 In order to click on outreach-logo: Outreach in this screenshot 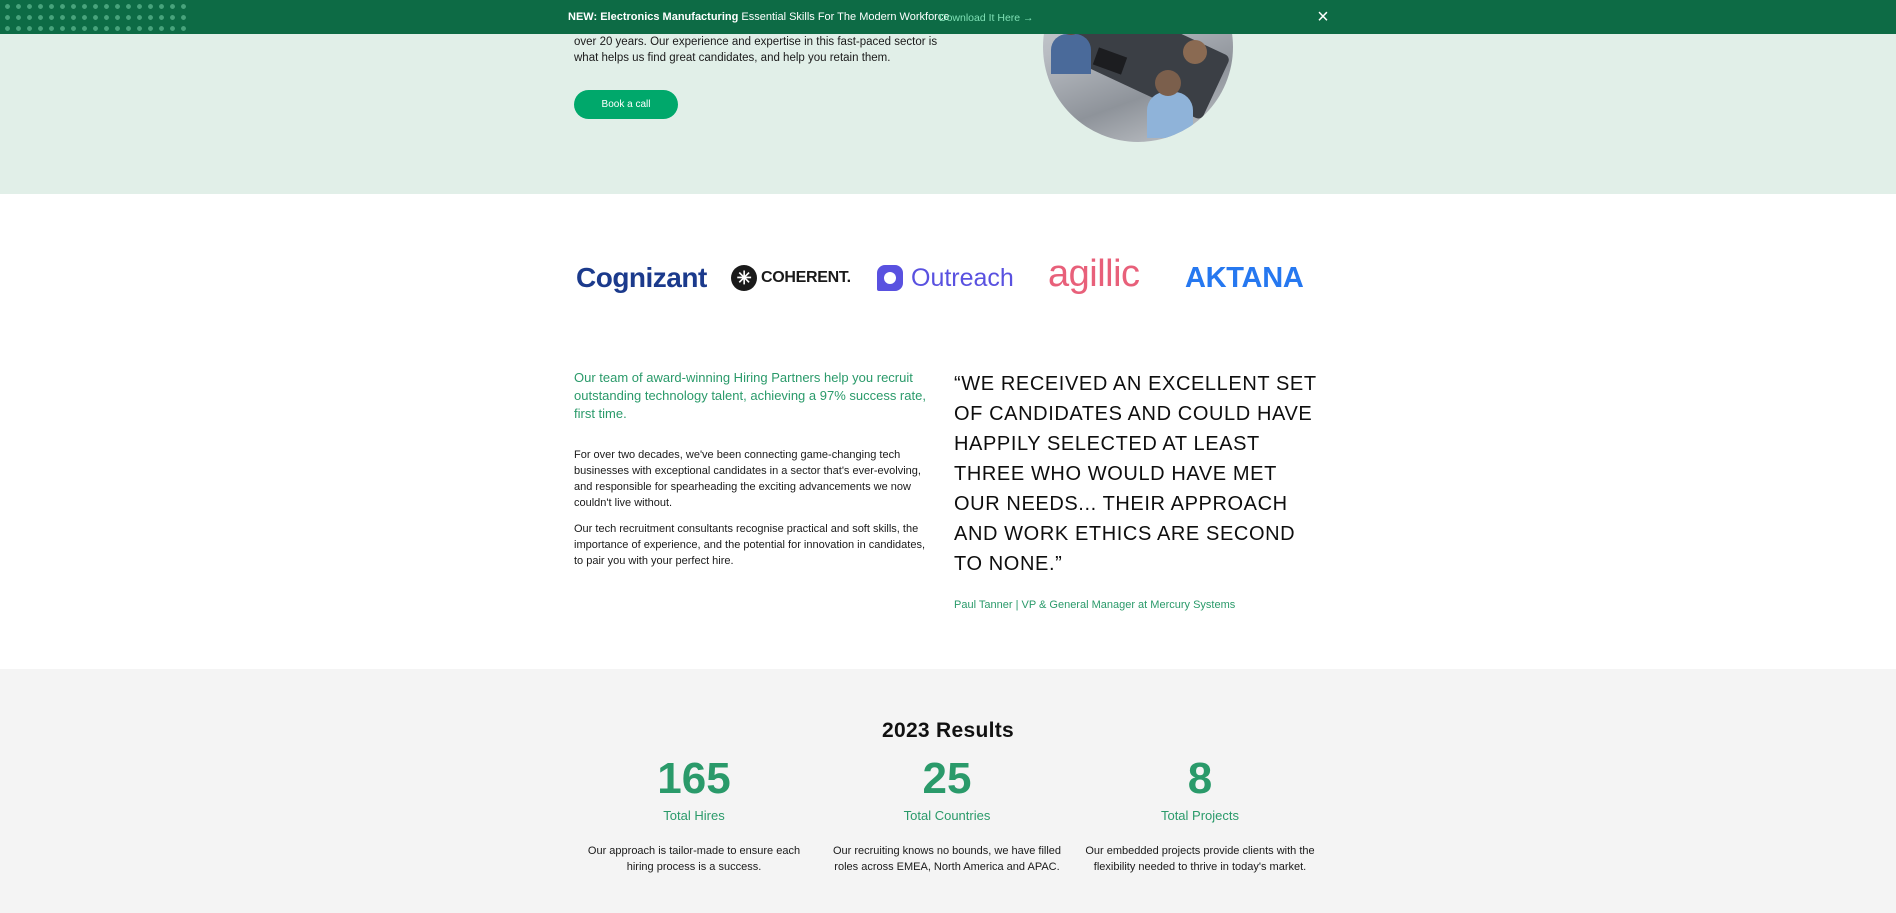, I will do `click(945, 278)`.